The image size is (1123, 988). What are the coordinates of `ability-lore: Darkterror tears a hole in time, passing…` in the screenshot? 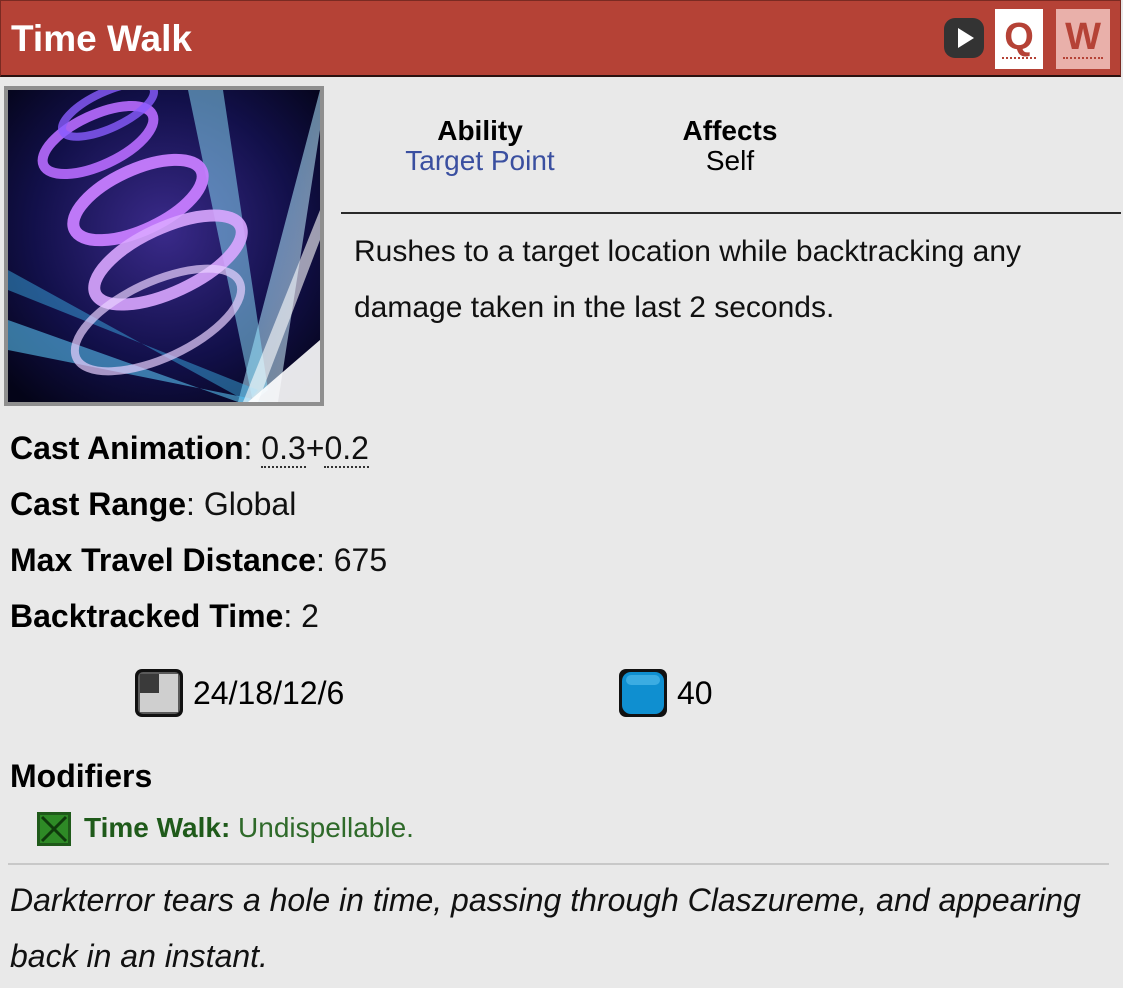 It's located at (545, 928).